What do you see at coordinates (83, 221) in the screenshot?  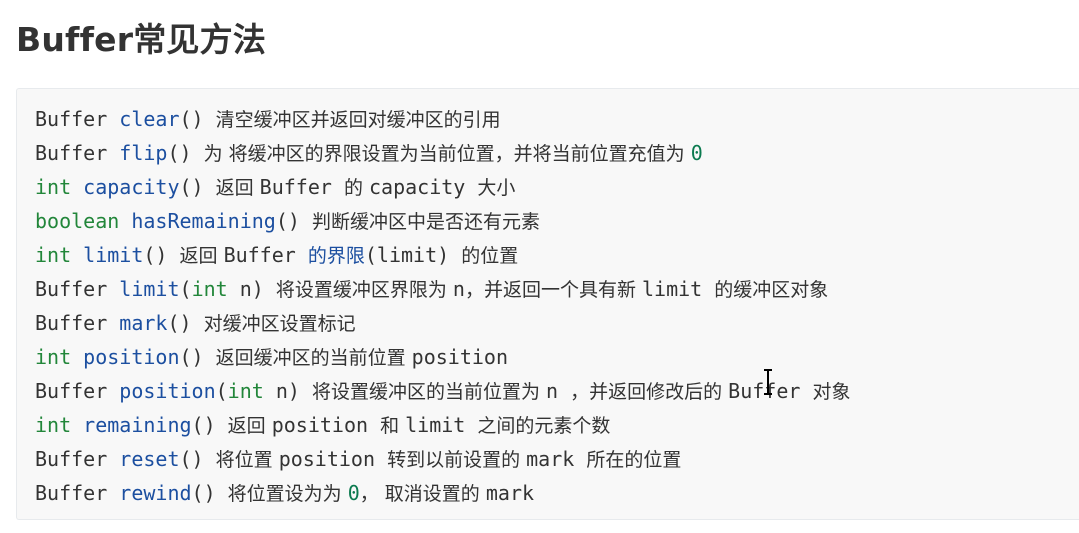 I see `keyword: boolean` at bounding box center [83, 221].